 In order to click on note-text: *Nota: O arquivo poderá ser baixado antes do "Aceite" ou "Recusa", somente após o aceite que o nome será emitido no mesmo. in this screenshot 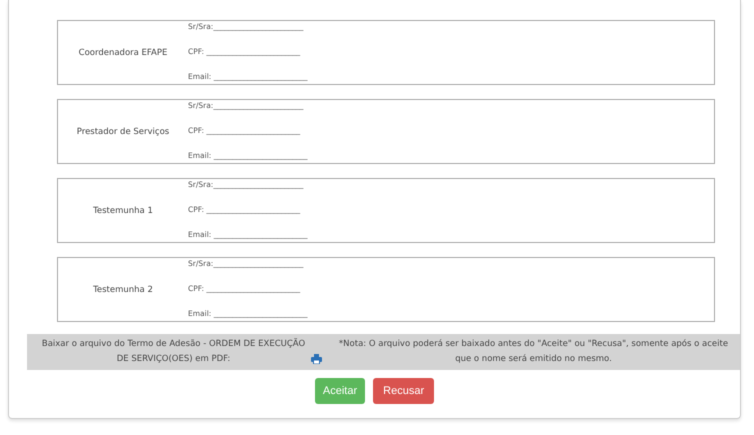, I will do `click(533, 351)`.